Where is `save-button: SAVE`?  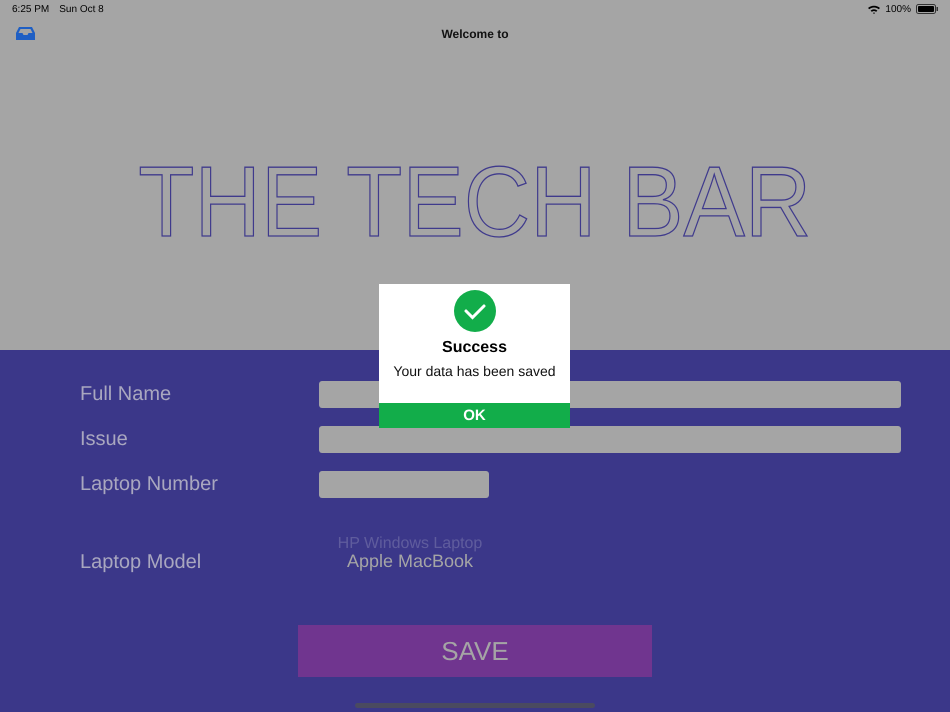 save-button: SAVE is located at coordinates (475, 651).